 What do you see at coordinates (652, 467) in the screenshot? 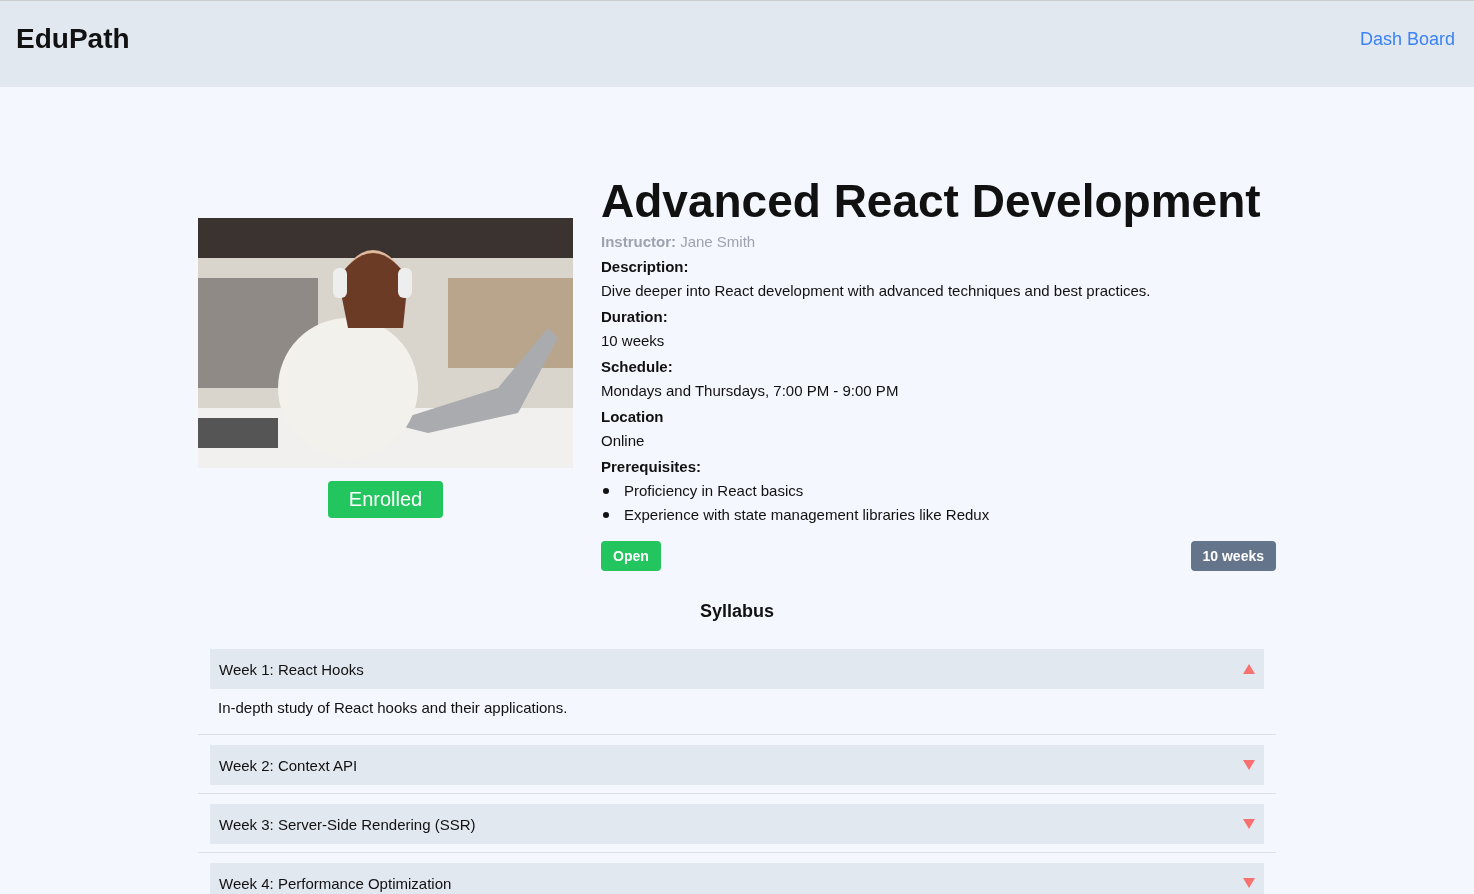
I see `prerequisites-label: Prerequisites:` at bounding box center [652, 467].